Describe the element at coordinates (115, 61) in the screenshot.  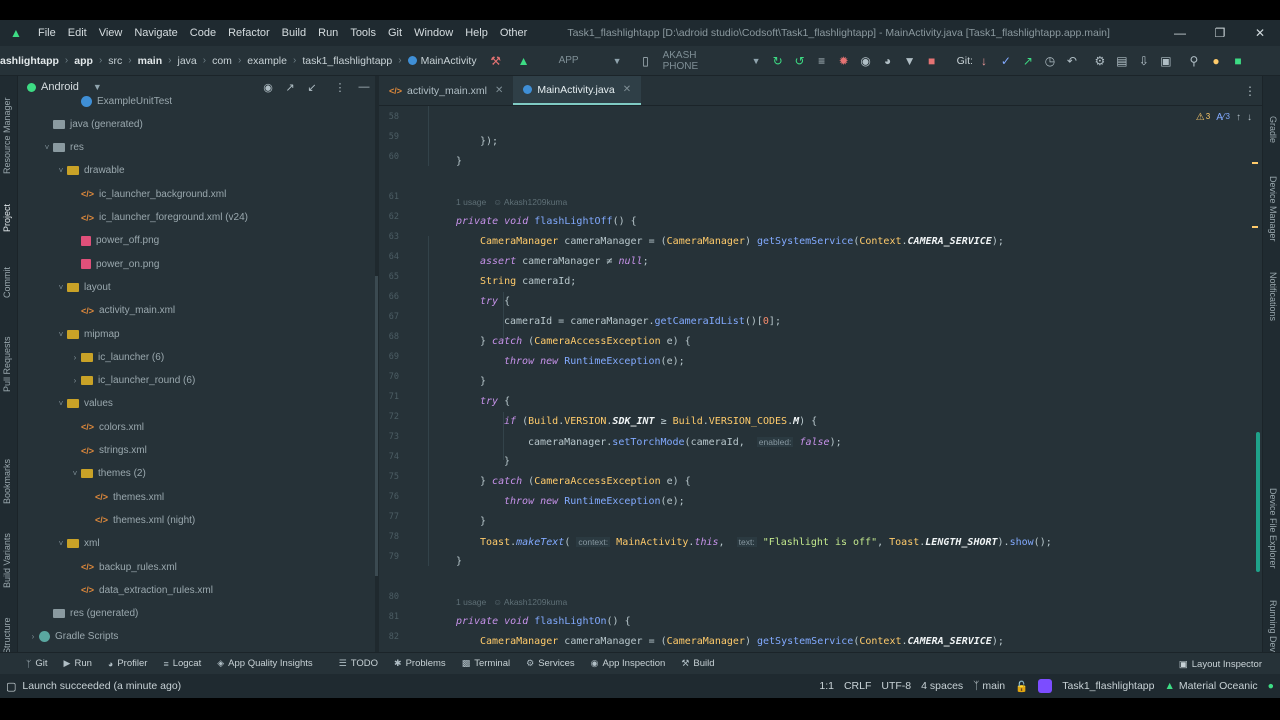
I see `breadcrumb-src: src` at that location.